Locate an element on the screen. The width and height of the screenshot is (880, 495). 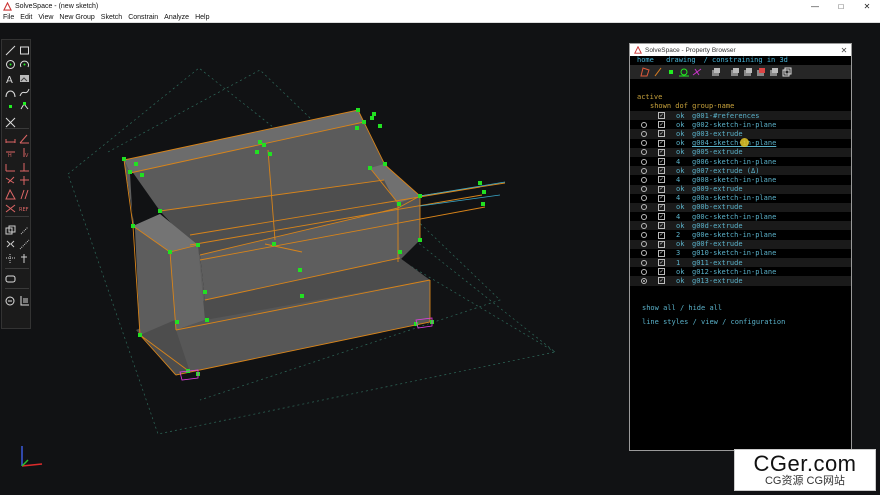
group-name-link: g00e-sketch-in-plane is located at coordinates (734, 235).